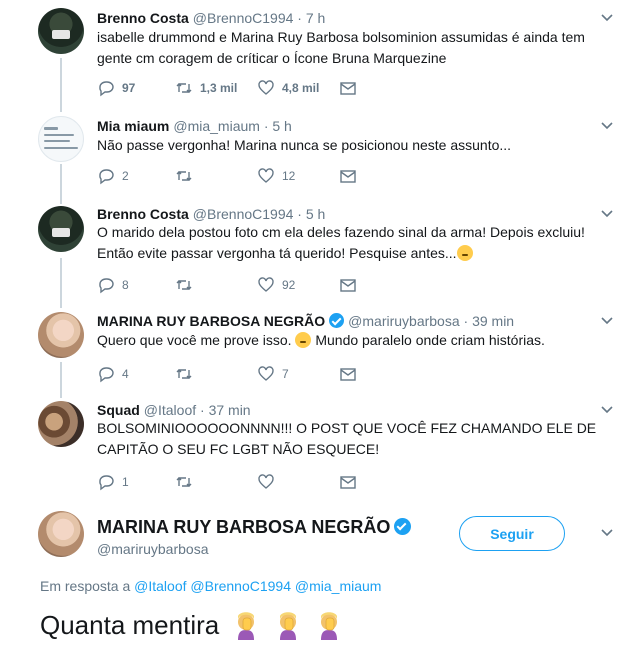 This screenshot has width=636, height=648. I want to click on focused-tweet-text: Quanta mentira, so click(191, 625).